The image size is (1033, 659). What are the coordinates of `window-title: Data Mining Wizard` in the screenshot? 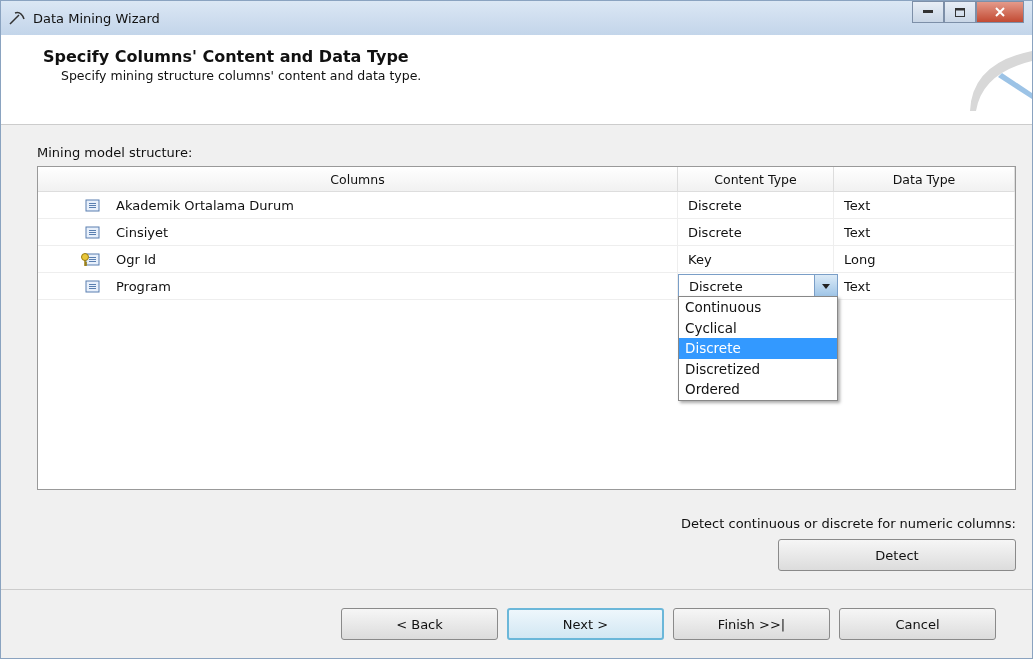 It's located at (96, 18).